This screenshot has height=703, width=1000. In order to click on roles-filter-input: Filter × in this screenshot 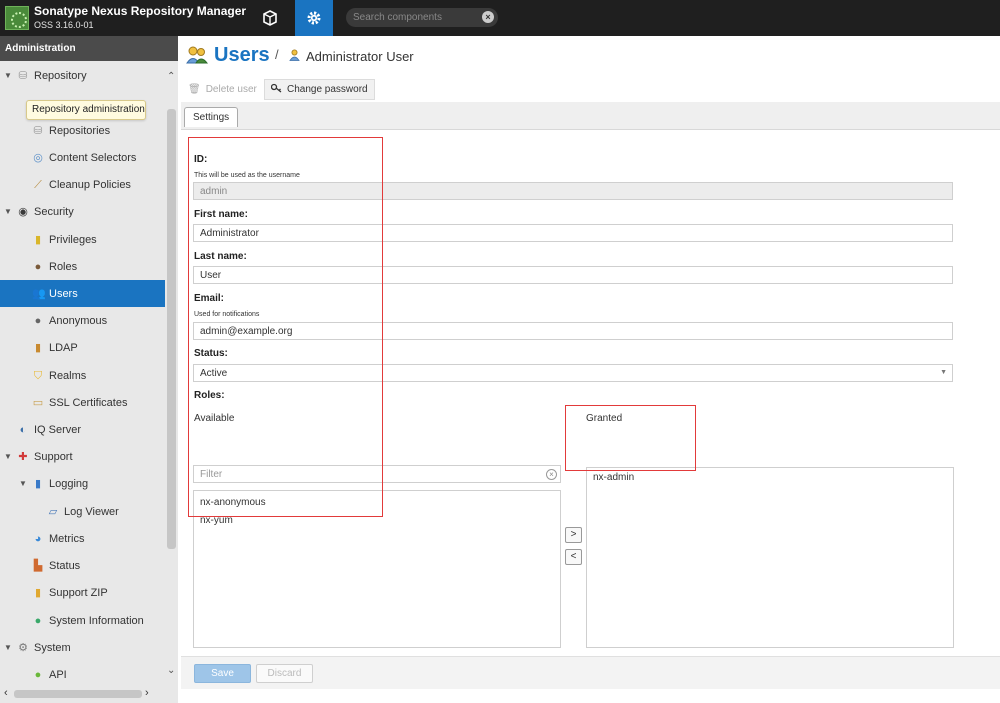, I will do `click(377, 474)`.